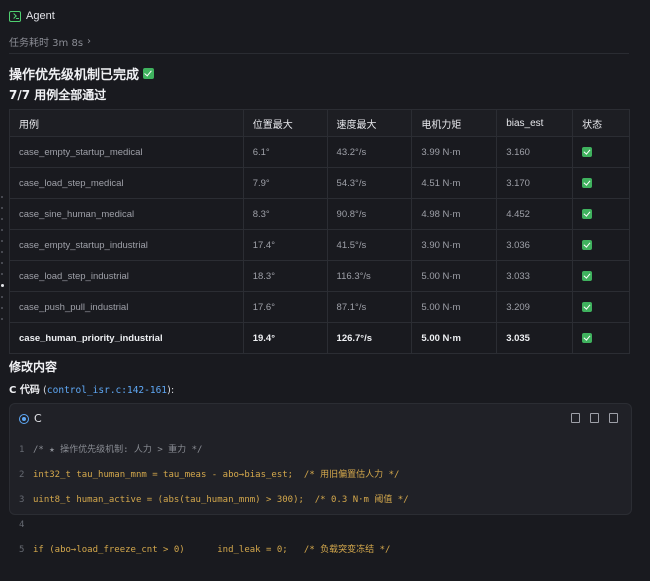 This screenshot has height=581, width=650. I want to click on cell-case: case_human_priority_industrial, so click(126, 338).